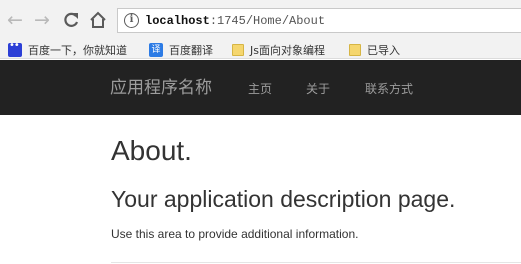  I want to click on bookmark-baidu-translate: 译 百度翻译, so click(181, 49).